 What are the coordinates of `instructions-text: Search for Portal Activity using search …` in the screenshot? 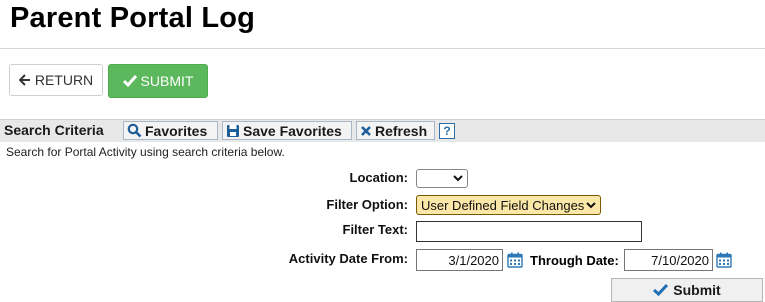 It's located at (145, 152).